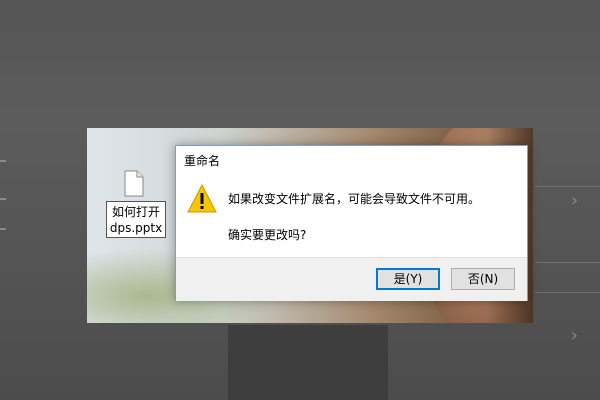  Describe the element at coordinates (202, 198) in the screenshot. I see `warning-icon` at that location.